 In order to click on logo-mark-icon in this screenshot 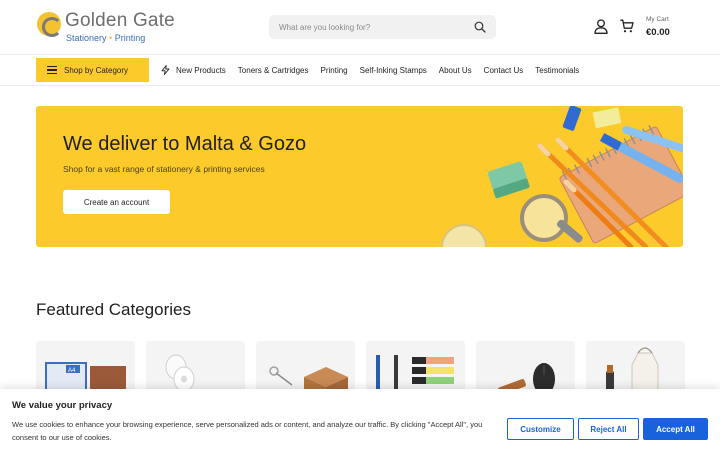, I will do `click(49, 24)`.